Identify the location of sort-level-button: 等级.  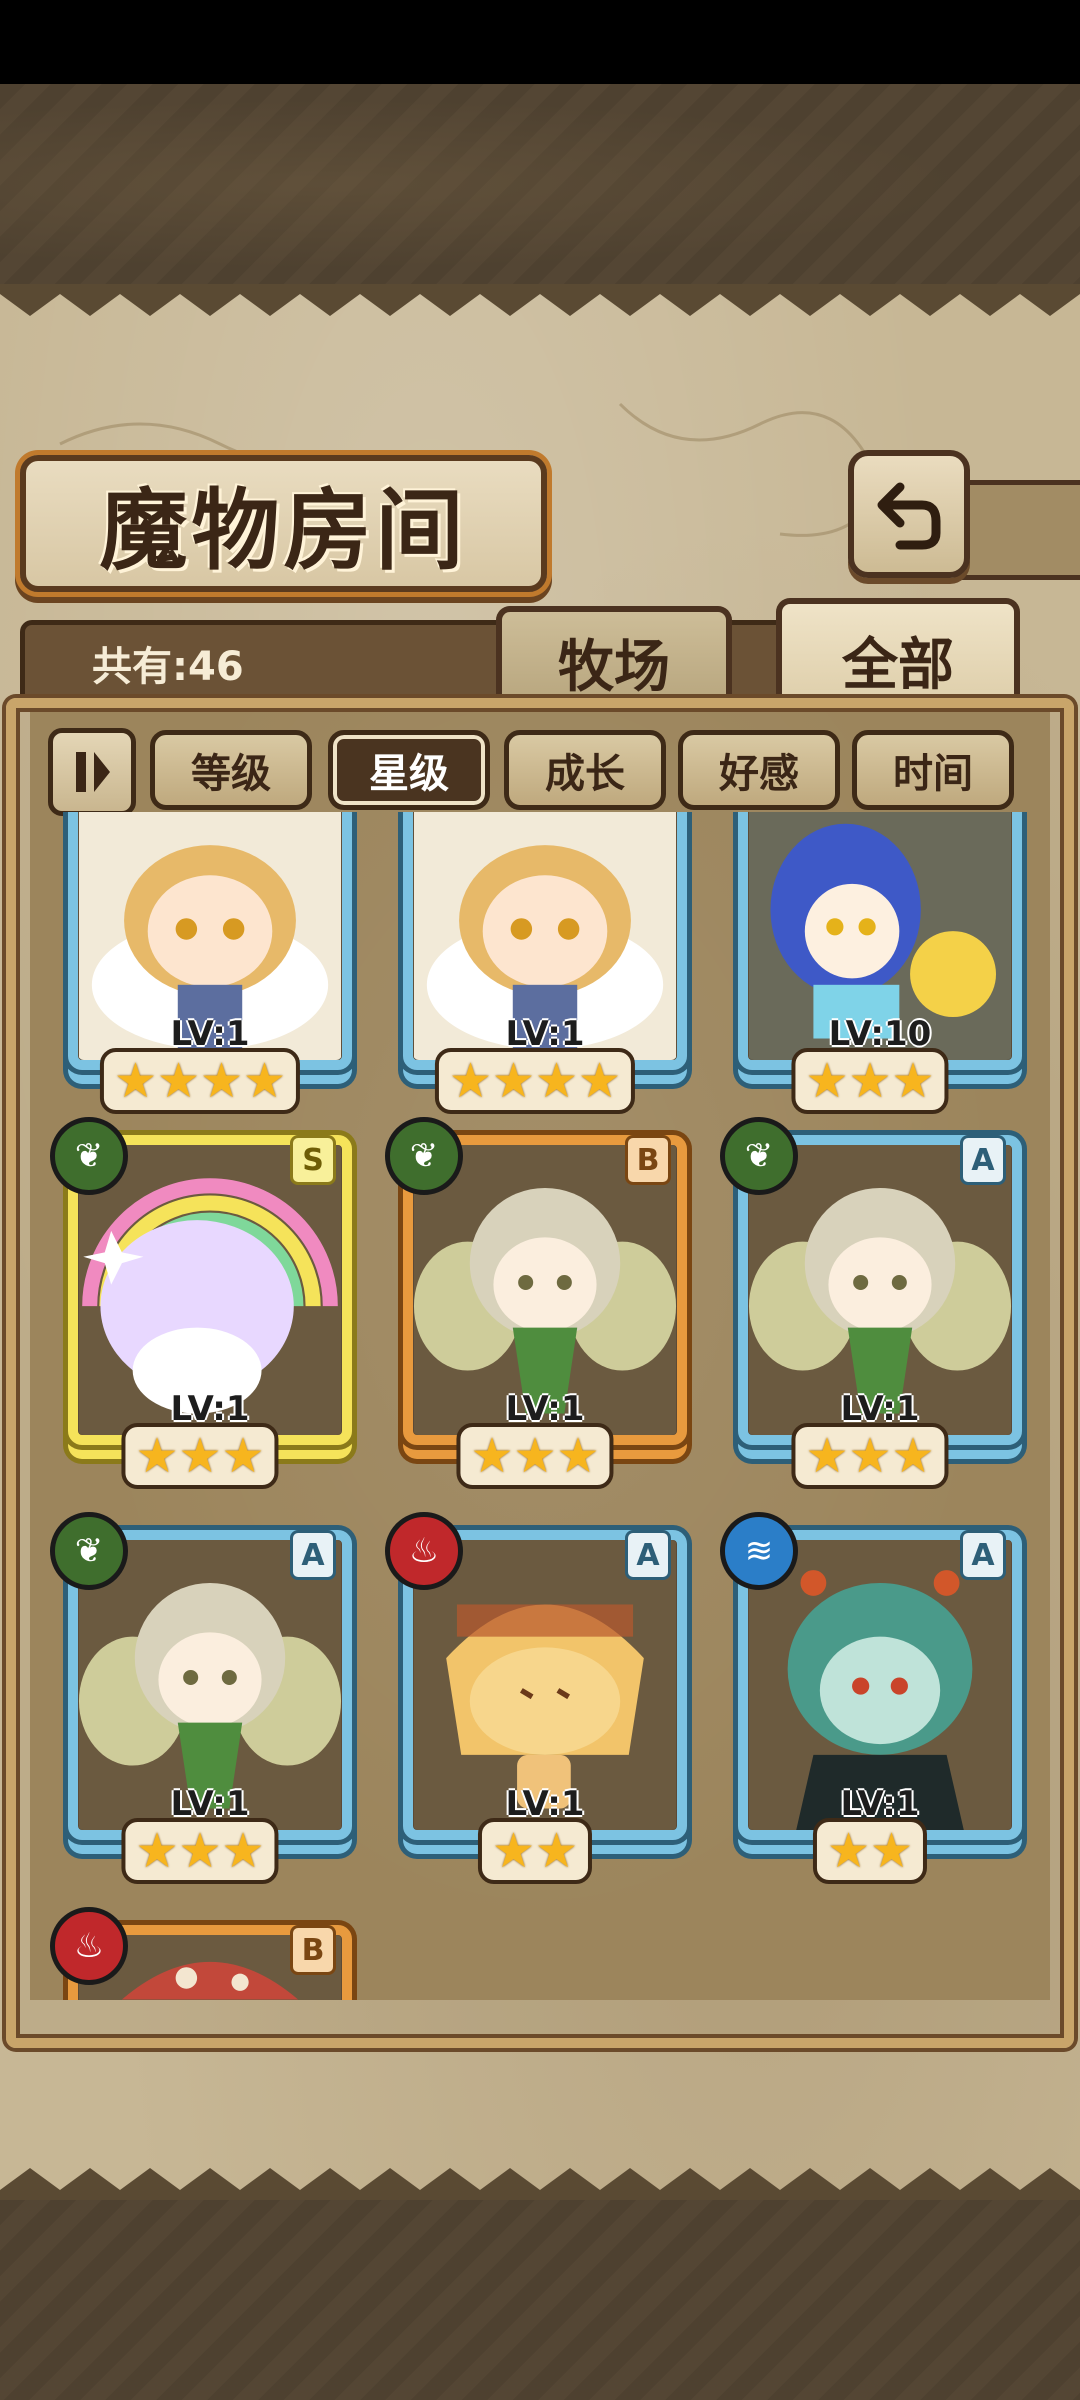
(231, 770).